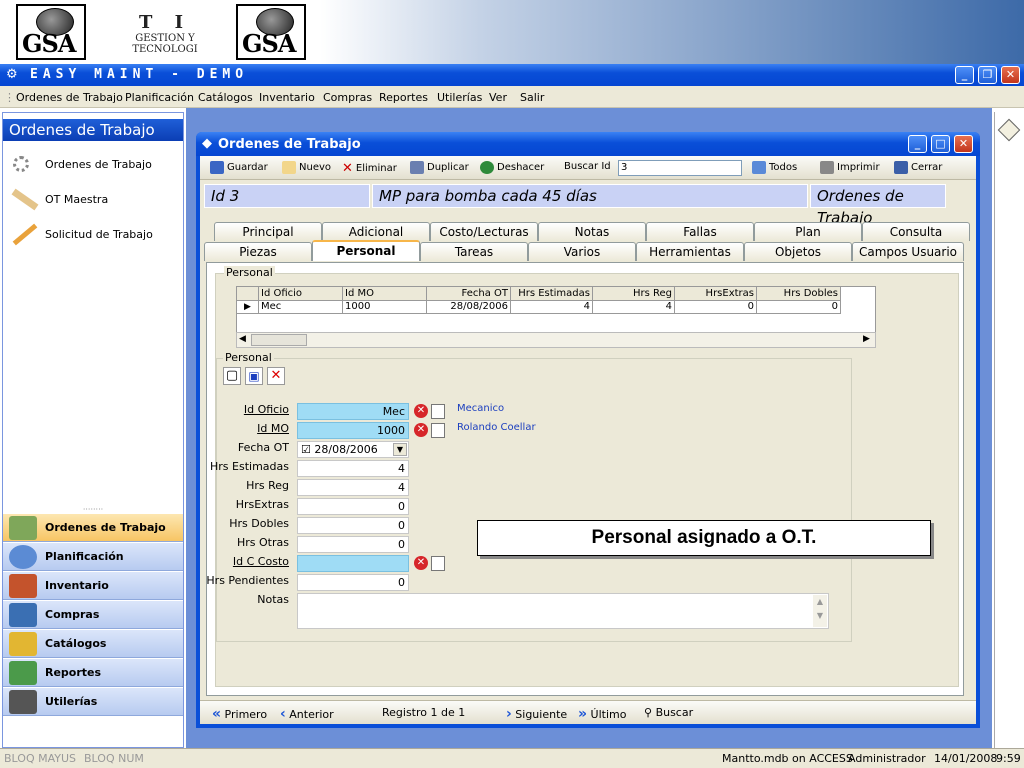  I want to click on tab-piezas: Piezas, so click(258, 251).